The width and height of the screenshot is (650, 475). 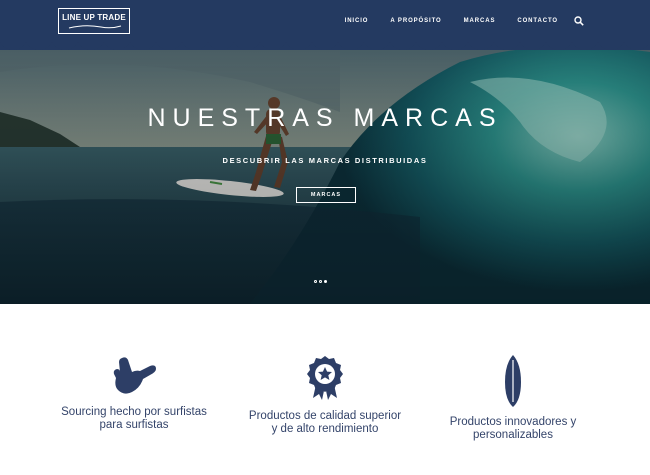 I want to click on nav-contacto: CONTACTO, so click(x=537, y=21).